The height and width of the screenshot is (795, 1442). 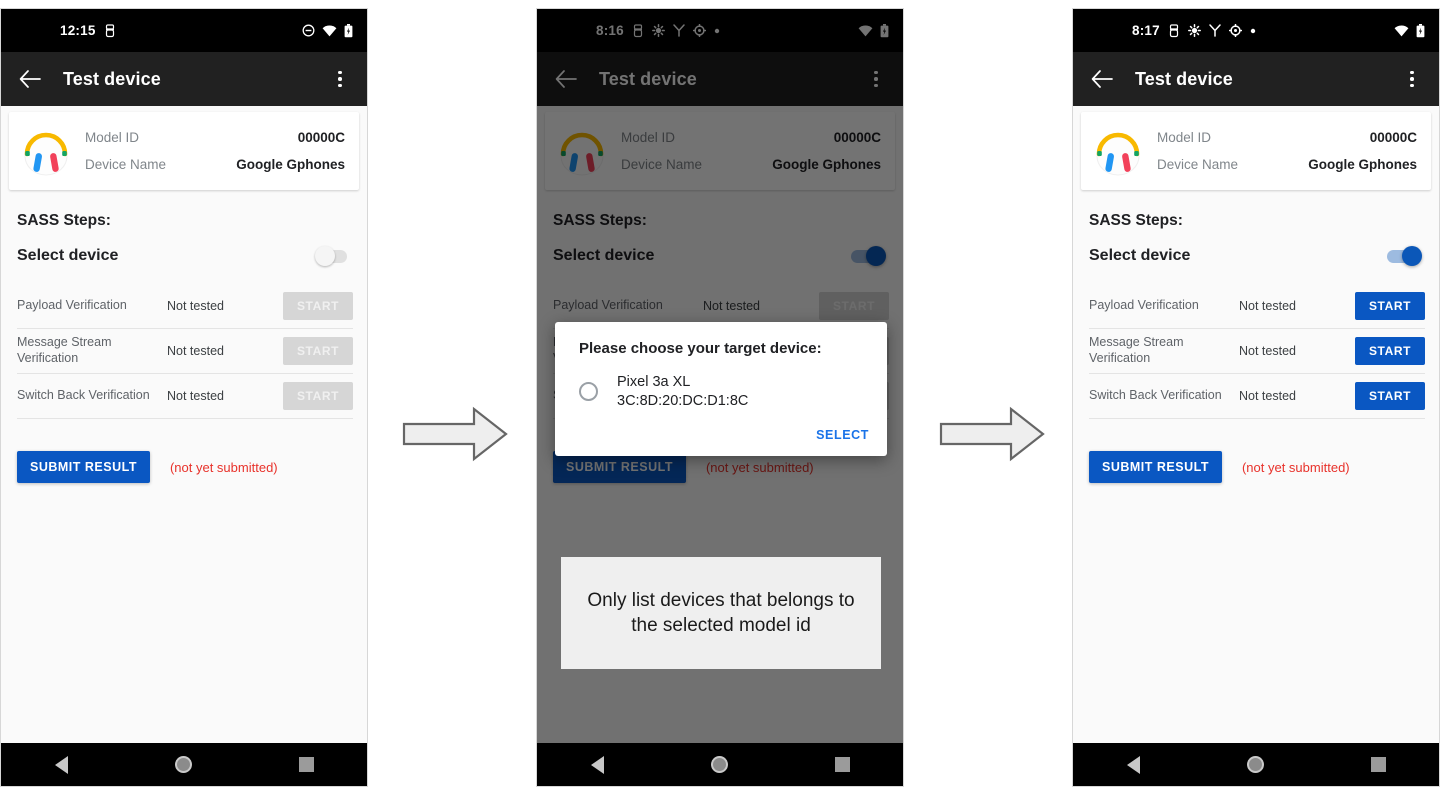 What do you see at coordinates (721, 432) in the screenshot?
I see `dialog-actions: SELECT` at bounding box center [721, 432].